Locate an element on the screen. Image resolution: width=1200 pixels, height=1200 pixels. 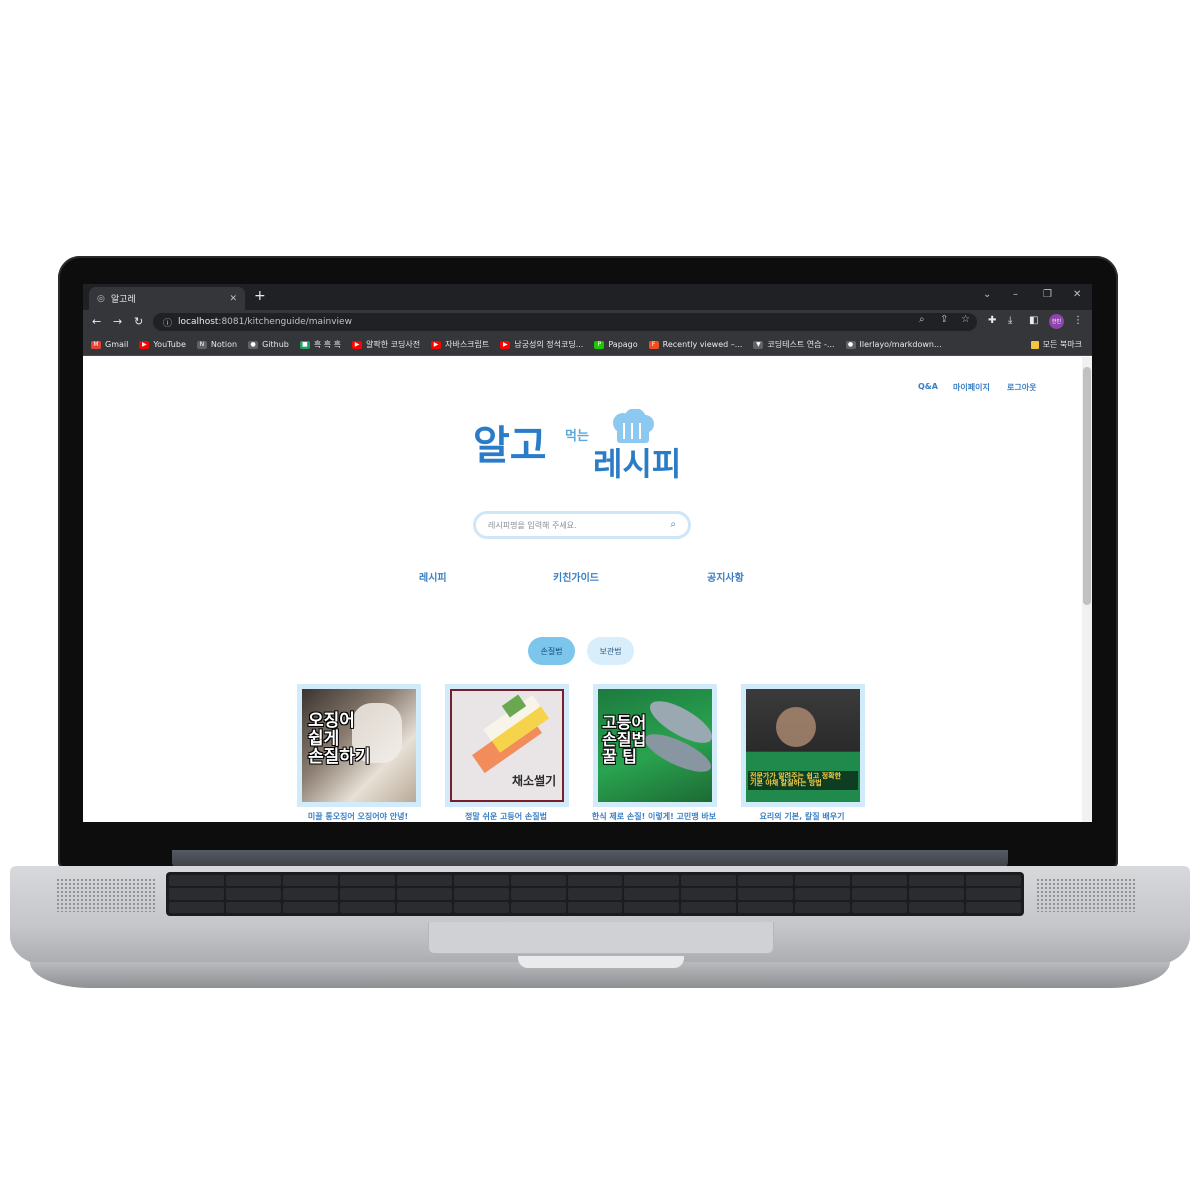
scrollbar-thumb is located at coordinates (1087, 486).